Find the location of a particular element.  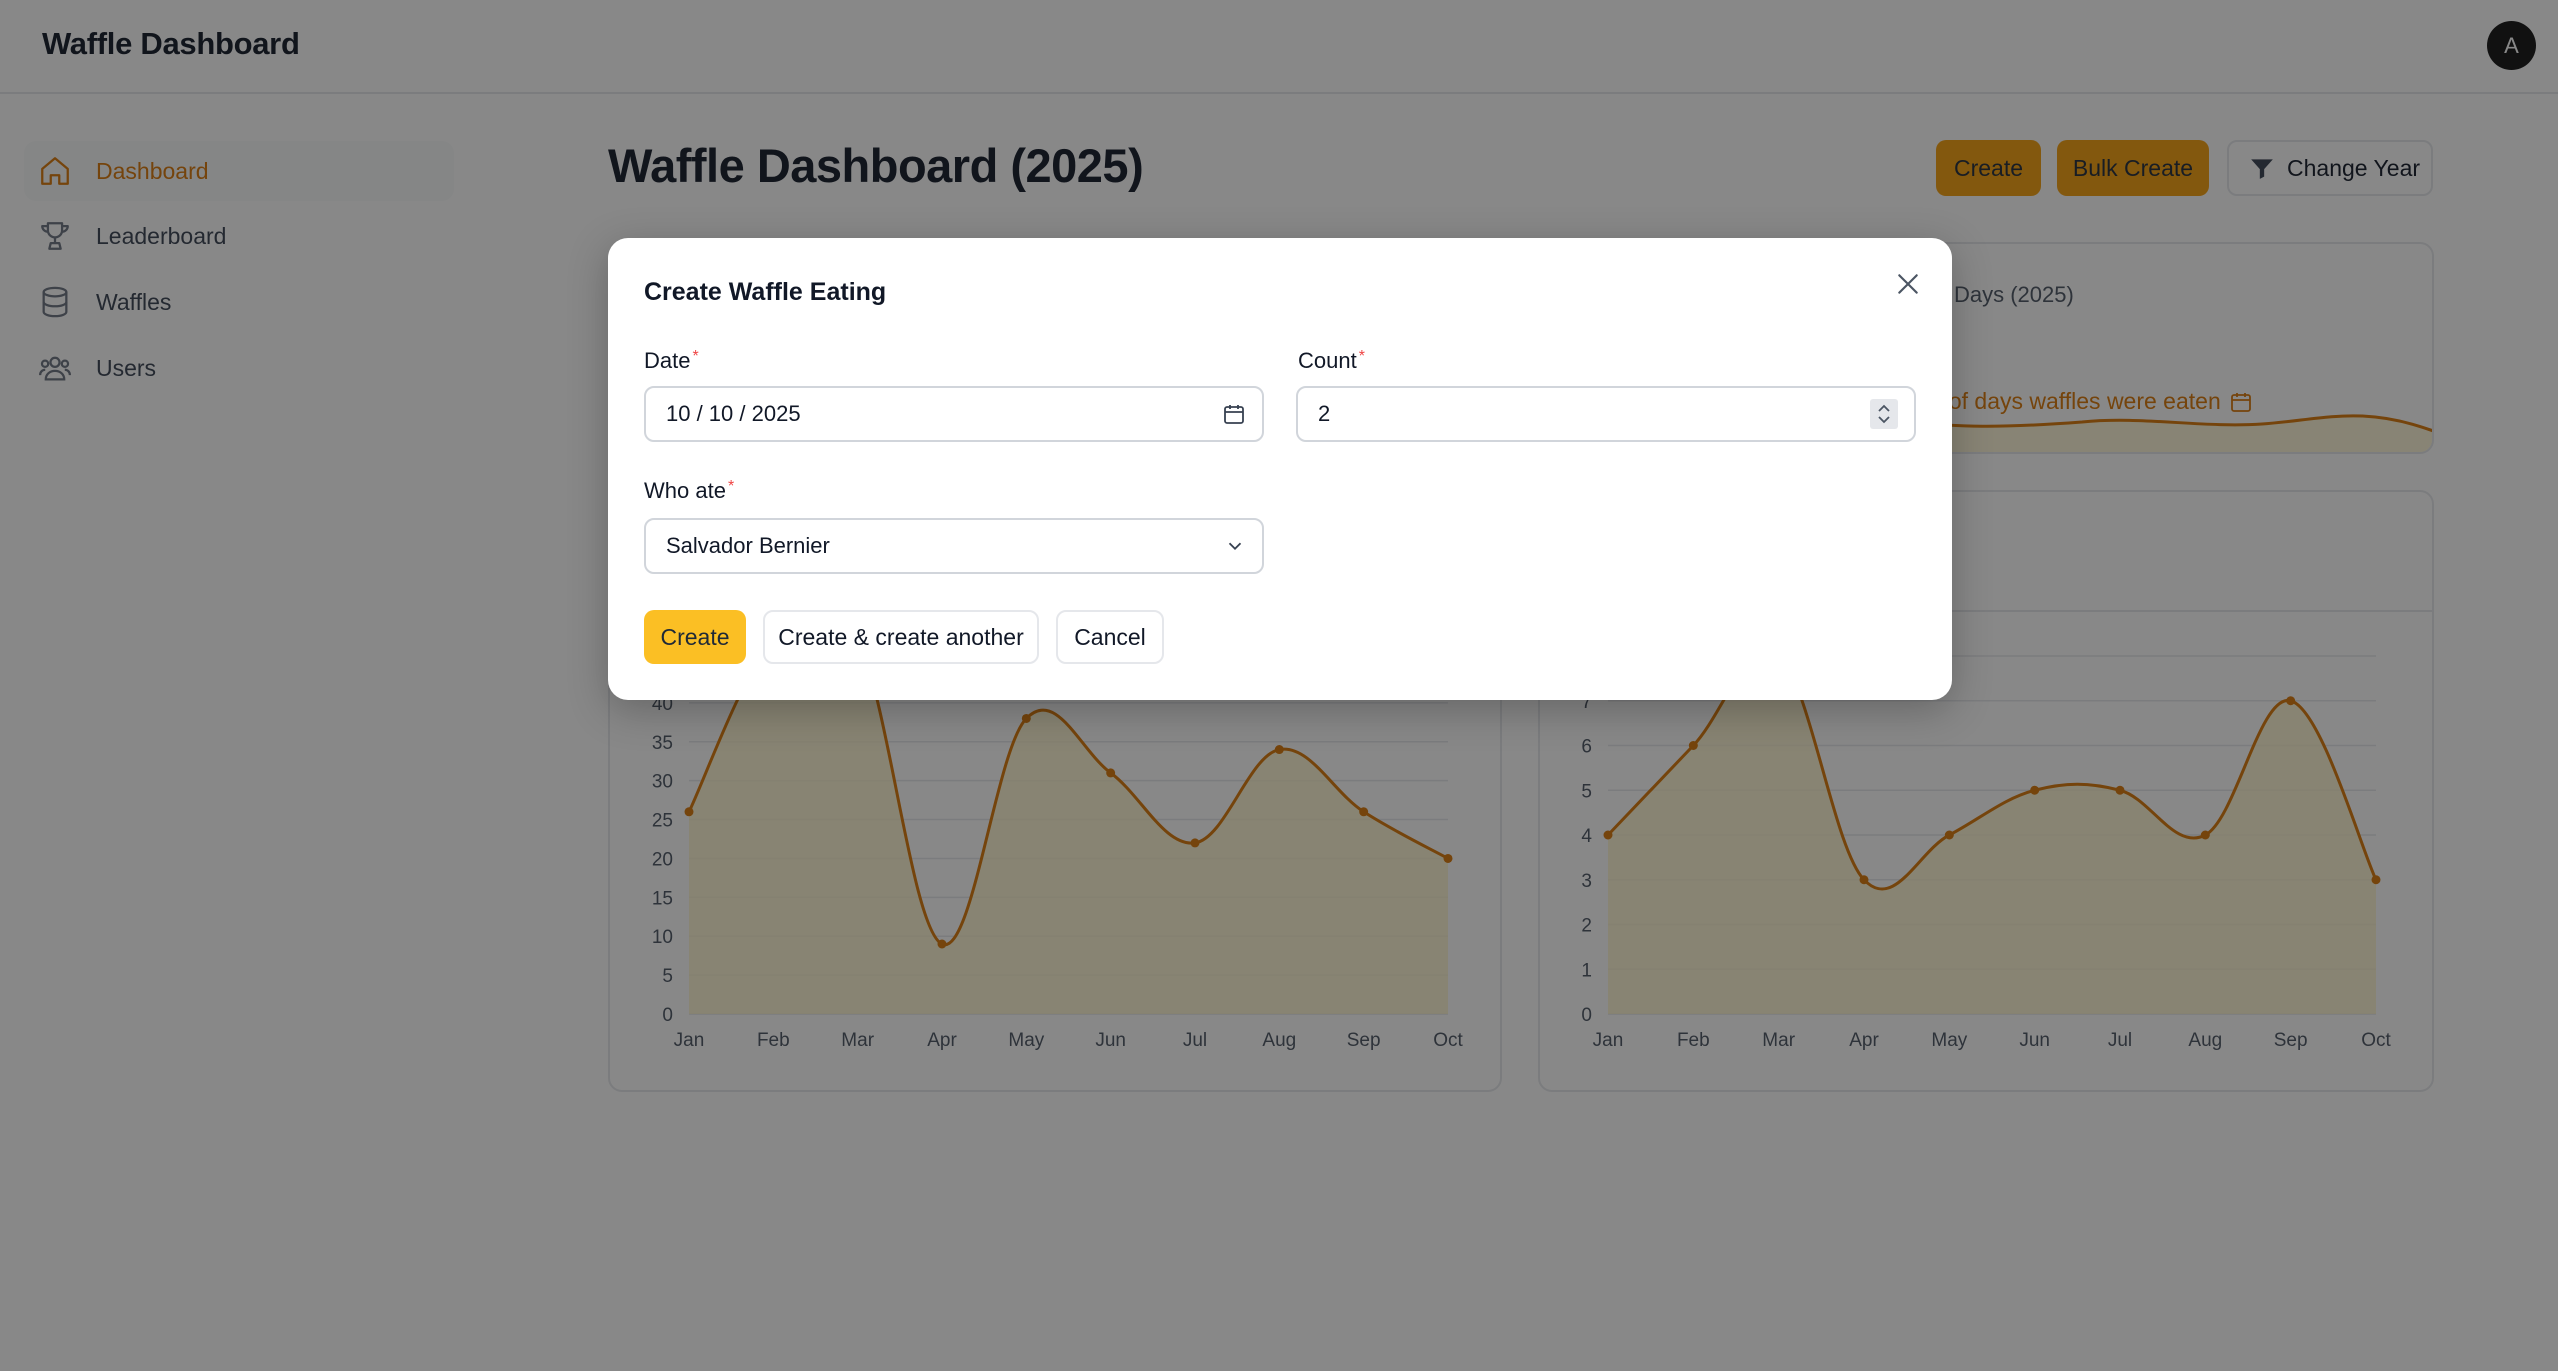

chevron-down-icon is located at coordinates (1235, 546).